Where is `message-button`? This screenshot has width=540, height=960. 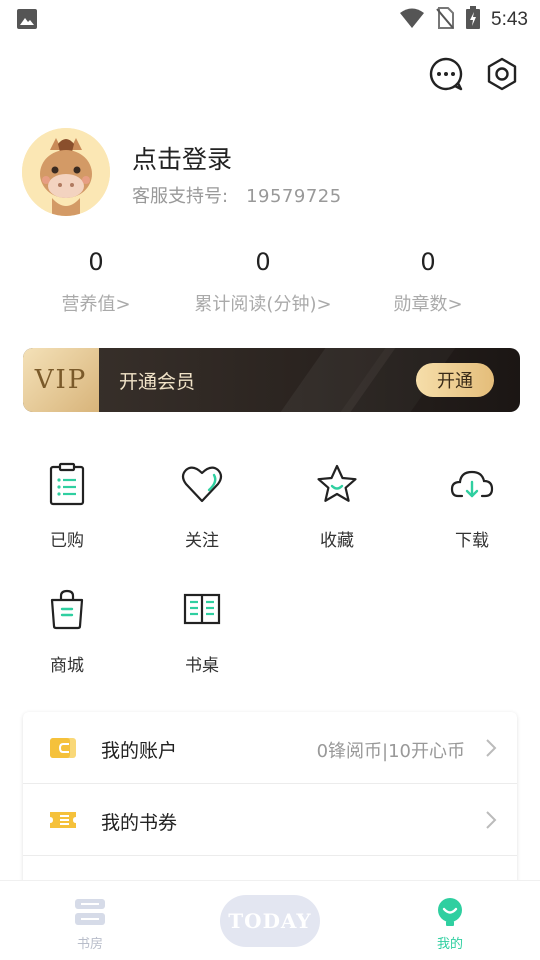 message-button is located at coordinates (446, 76).